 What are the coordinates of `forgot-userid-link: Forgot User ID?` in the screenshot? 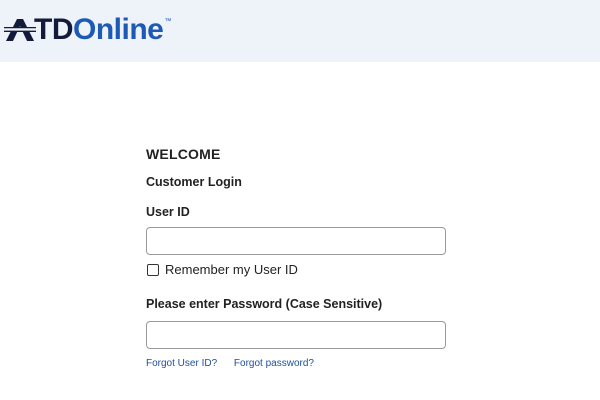 It's located at (181, 363).